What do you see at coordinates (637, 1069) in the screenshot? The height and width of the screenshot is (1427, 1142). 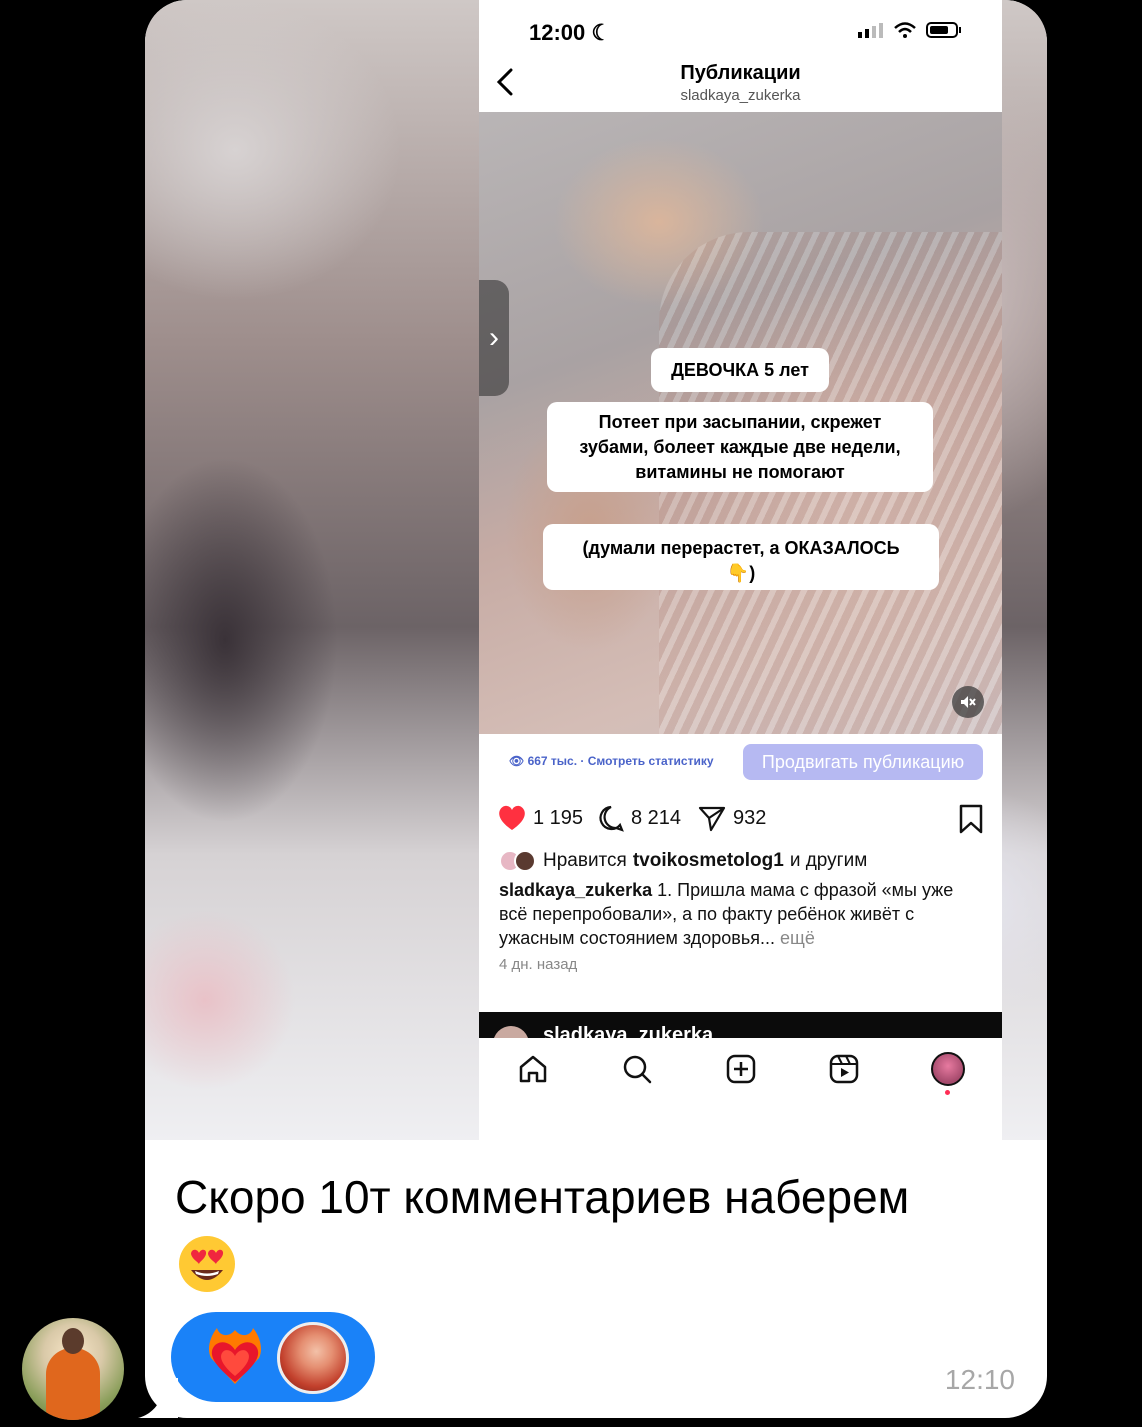 I see `search-icon` at bounding box center [637, 1069].